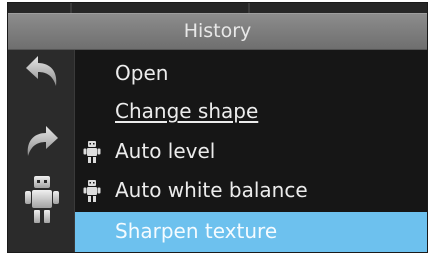 The width and height of the screenshot is (432, 255). Describe the element at coordinates (211, 190) in the screenshot. I see `history-item-label: Auto white balance` at that location.